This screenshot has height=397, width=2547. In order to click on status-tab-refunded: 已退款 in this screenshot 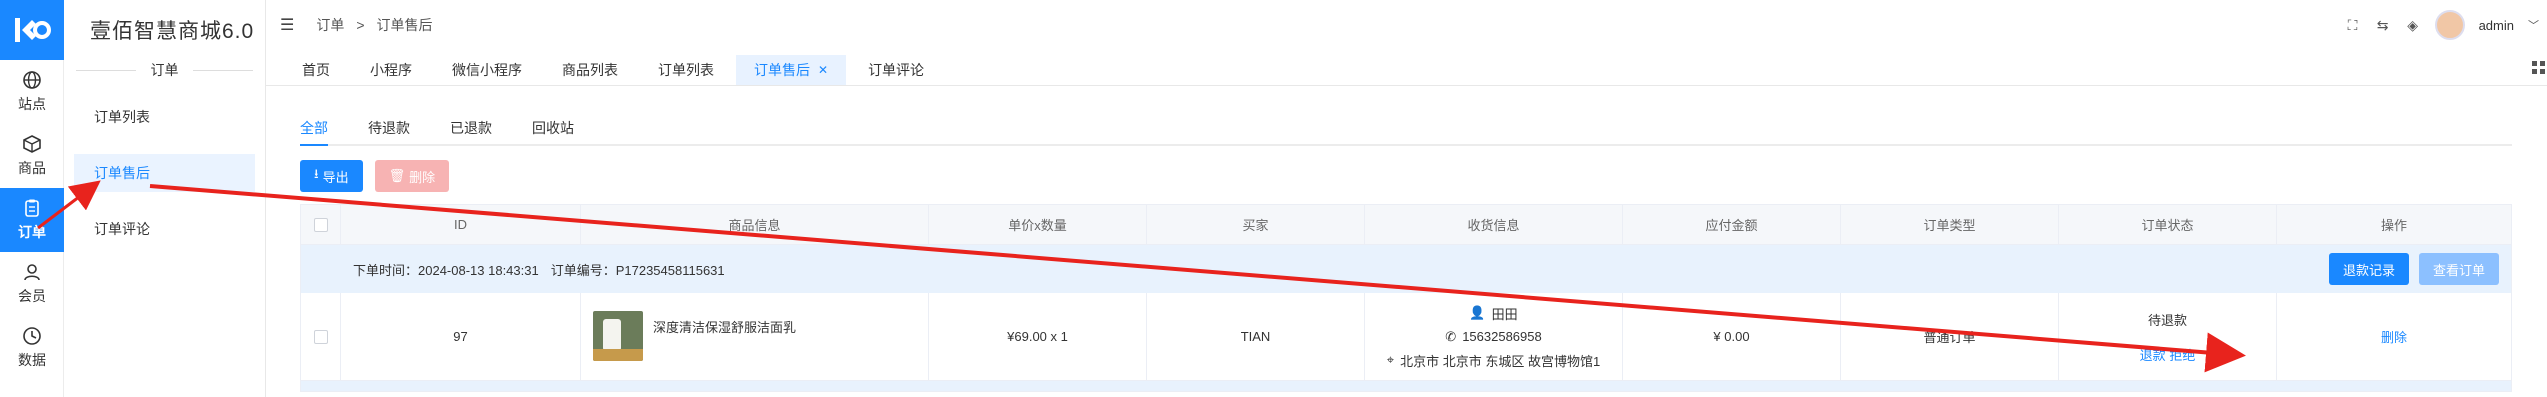, I will do `click(471, 127)`.